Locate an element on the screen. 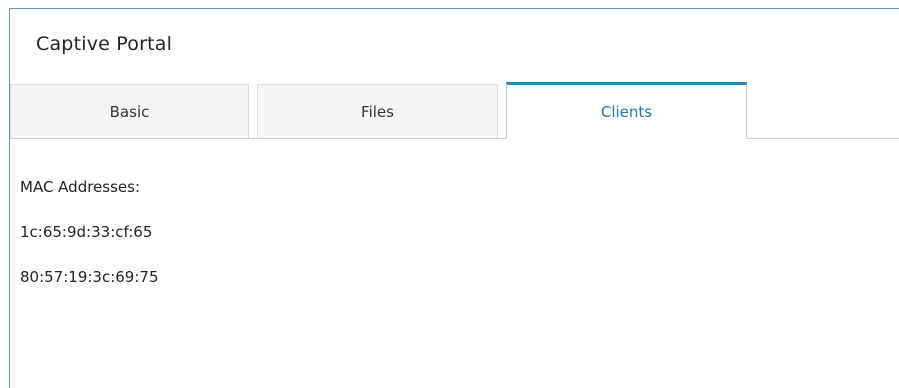 The height and width of the screenshot is (388, 899). tab-bar: Basic Files Clients is located at coordinates (454, 111).